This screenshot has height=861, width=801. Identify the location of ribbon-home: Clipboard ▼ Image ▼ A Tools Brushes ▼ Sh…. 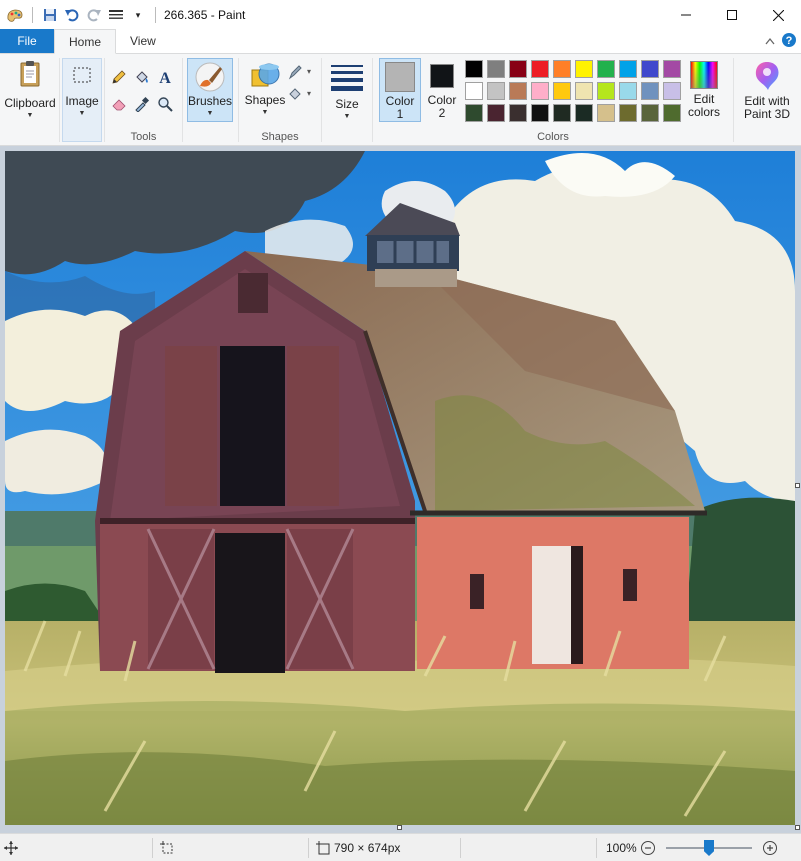
(400, 100).